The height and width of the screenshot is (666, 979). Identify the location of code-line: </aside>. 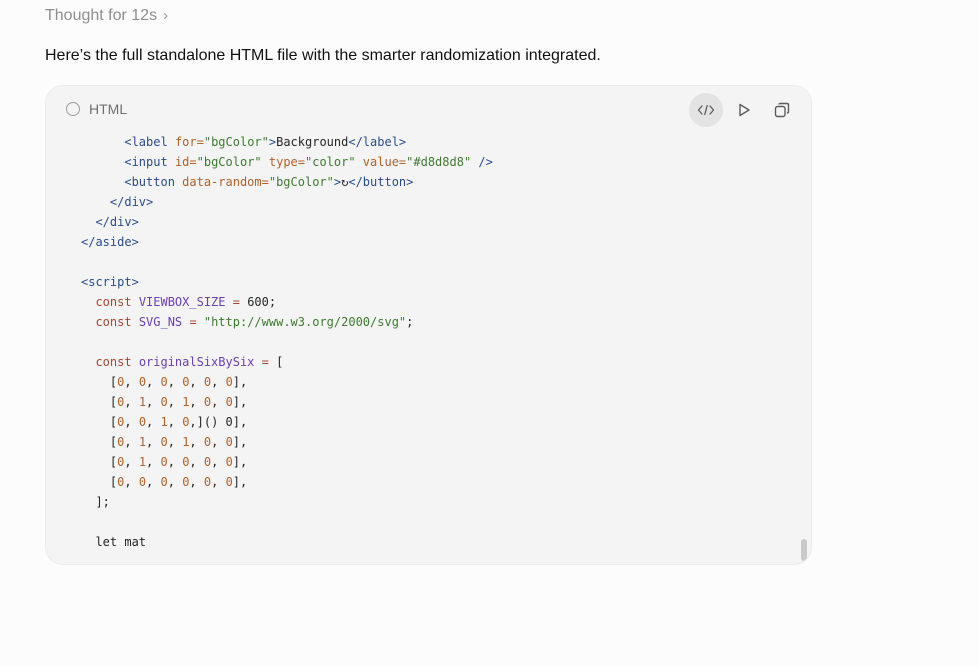
(287, 242).